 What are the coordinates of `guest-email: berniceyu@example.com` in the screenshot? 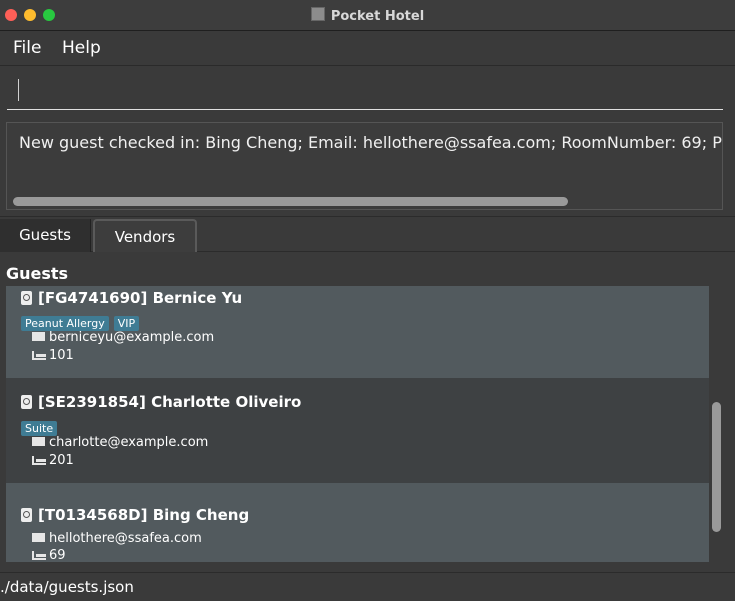 It's located at (132, 337).